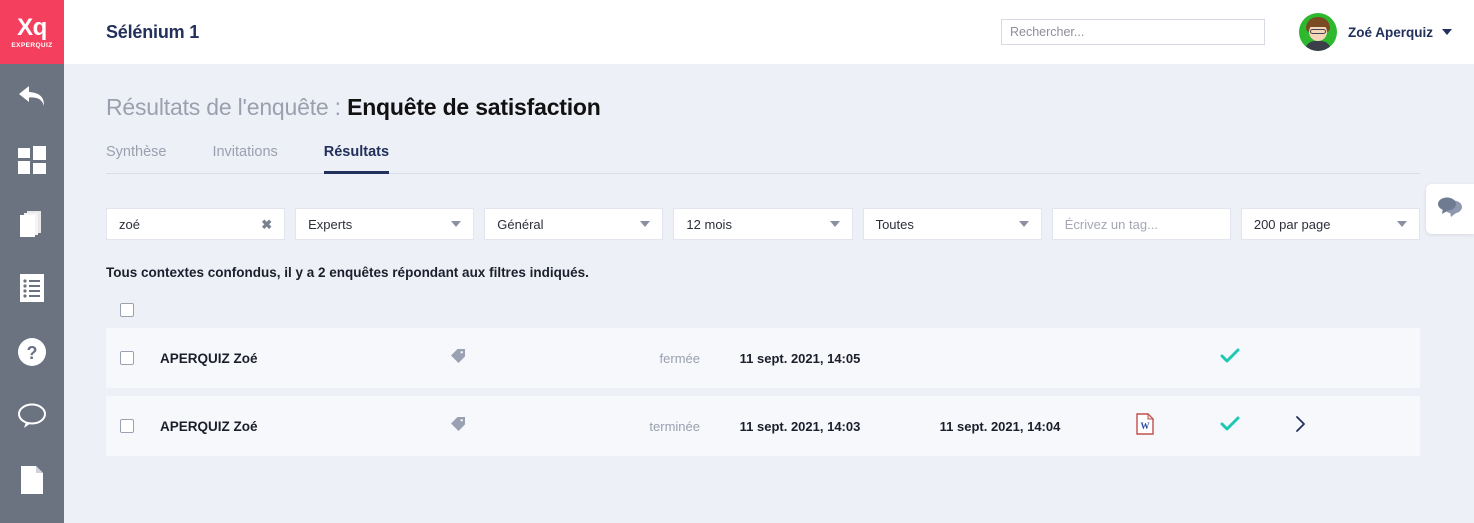 The image size is (1474, 523). What do you see at coordinates (474, 107) in the screenshot?
I see `page-title-main: Enquête de satisfaction` at bounding box center [474, 107].